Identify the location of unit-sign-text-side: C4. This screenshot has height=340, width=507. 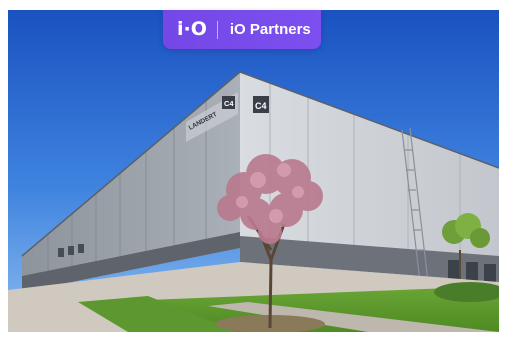
(229, 103).